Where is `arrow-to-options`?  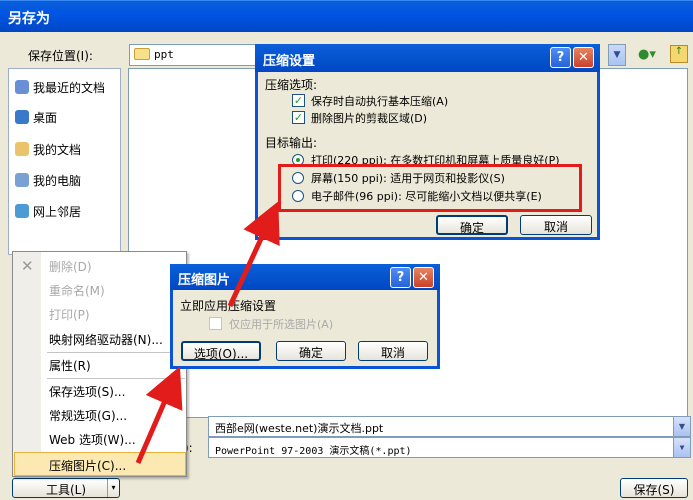
arrow-to-options is located at coordinates (159, 415).